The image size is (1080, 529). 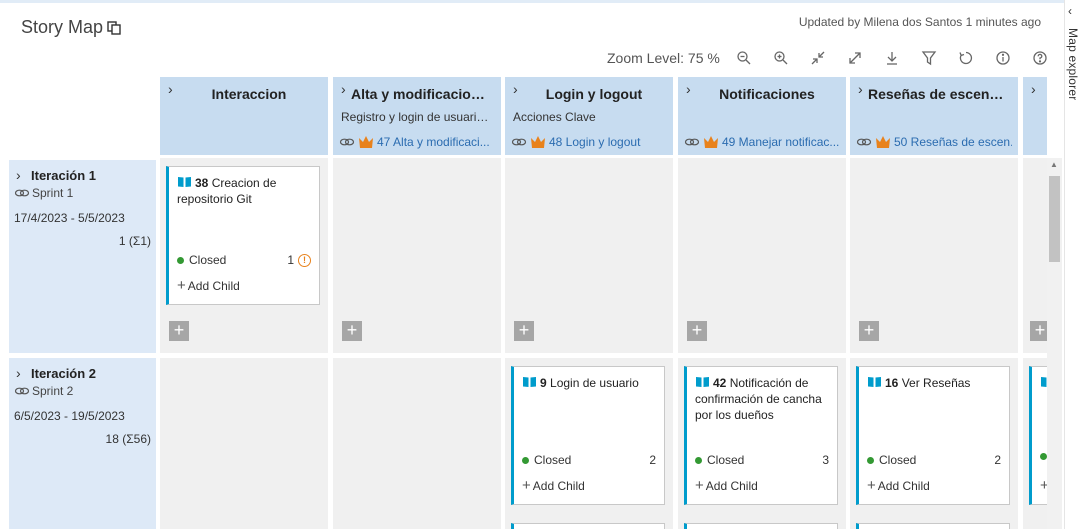 What do you see at coordinates (855, 58) in the screenshot?
I see `expand-icon` at bounding box center [855, 58].